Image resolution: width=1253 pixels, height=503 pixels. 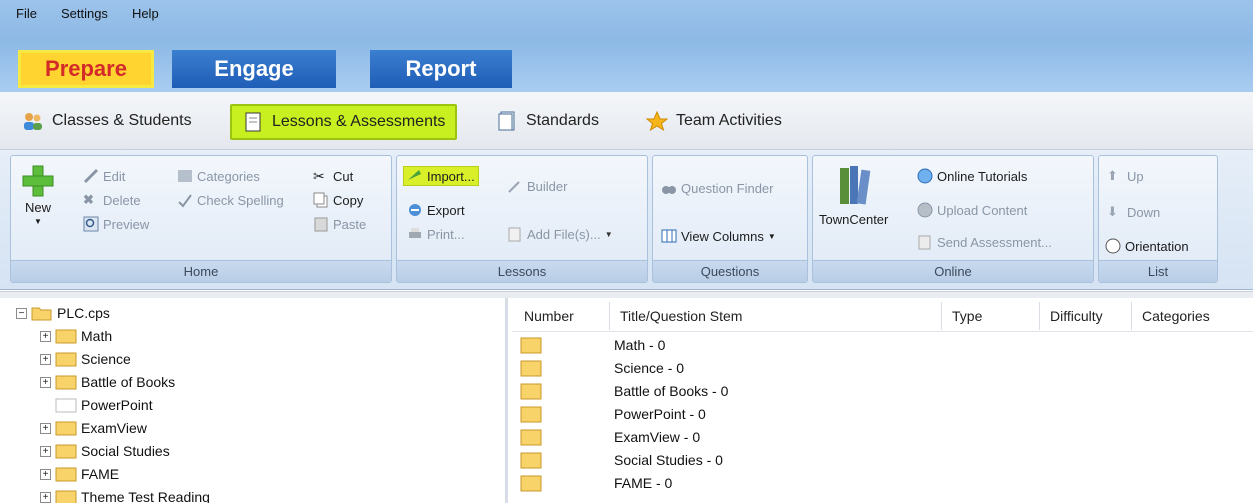 I want to click on upload-content-button: Upload Content, so click(x=972, y=210).